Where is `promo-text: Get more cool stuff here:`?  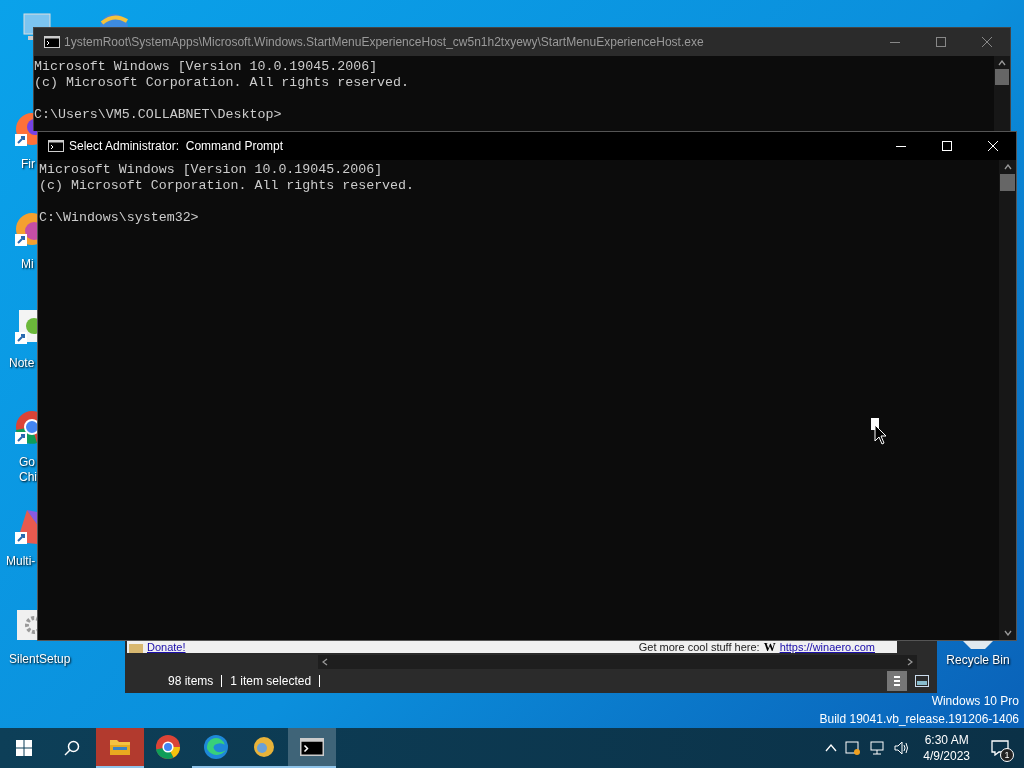 promo-text: Get more cool stuff here: is located at coordinates (699, 647).